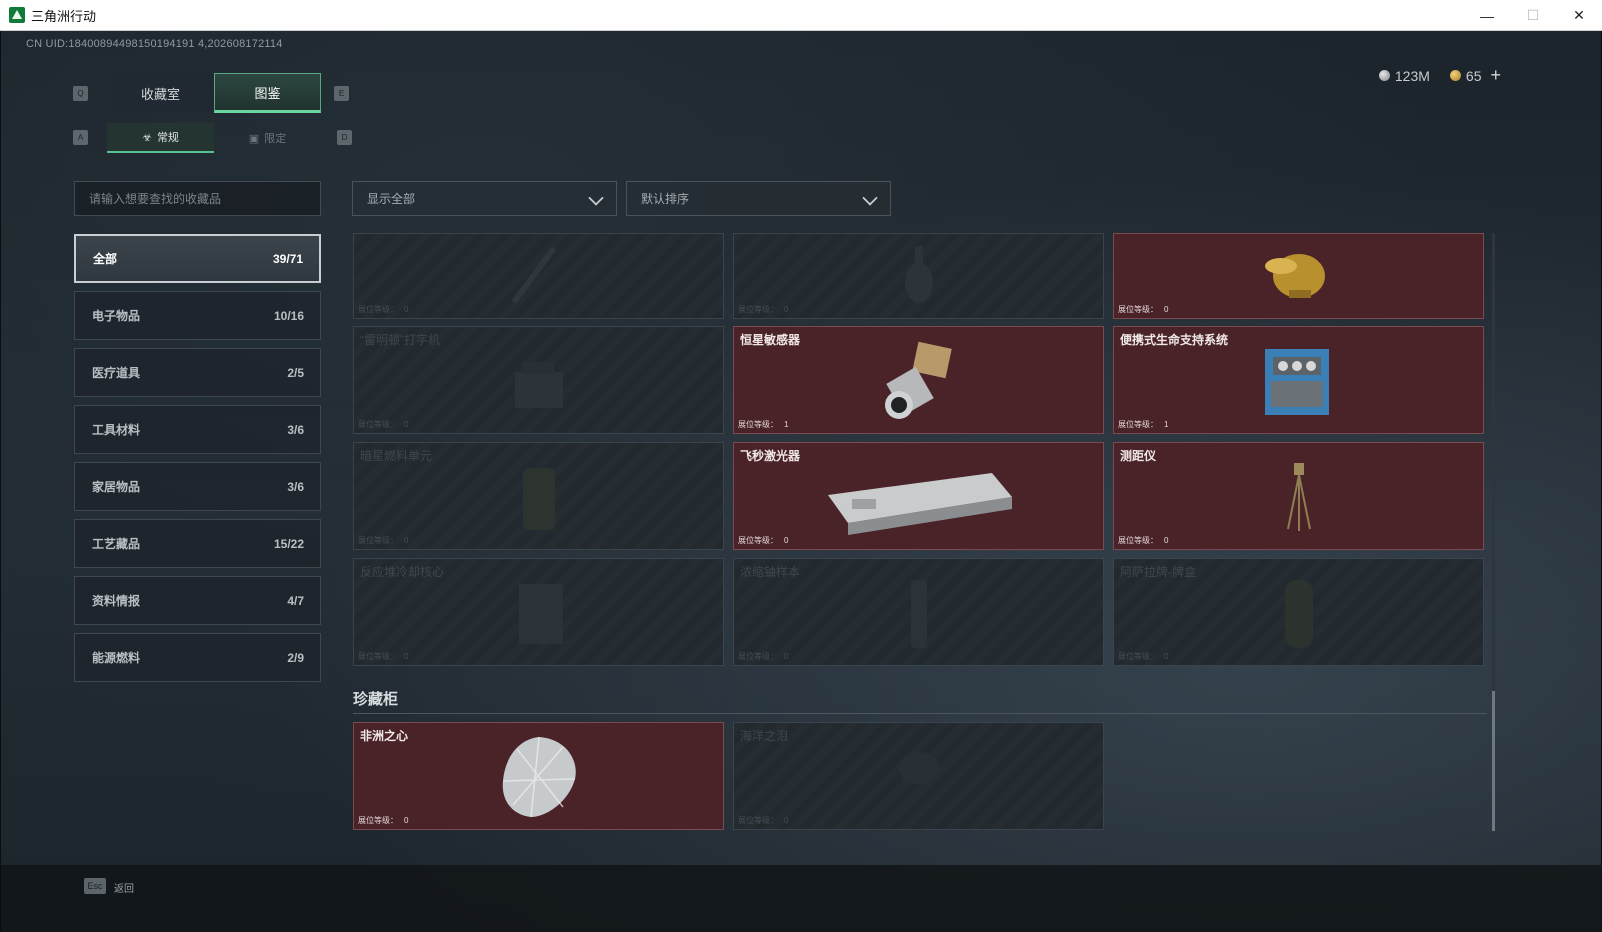 The width and height of the screenshot is (1602, 932). I want to click on sub-tabs: ☣ 常规 ▣ 限定, so click(214, 138).